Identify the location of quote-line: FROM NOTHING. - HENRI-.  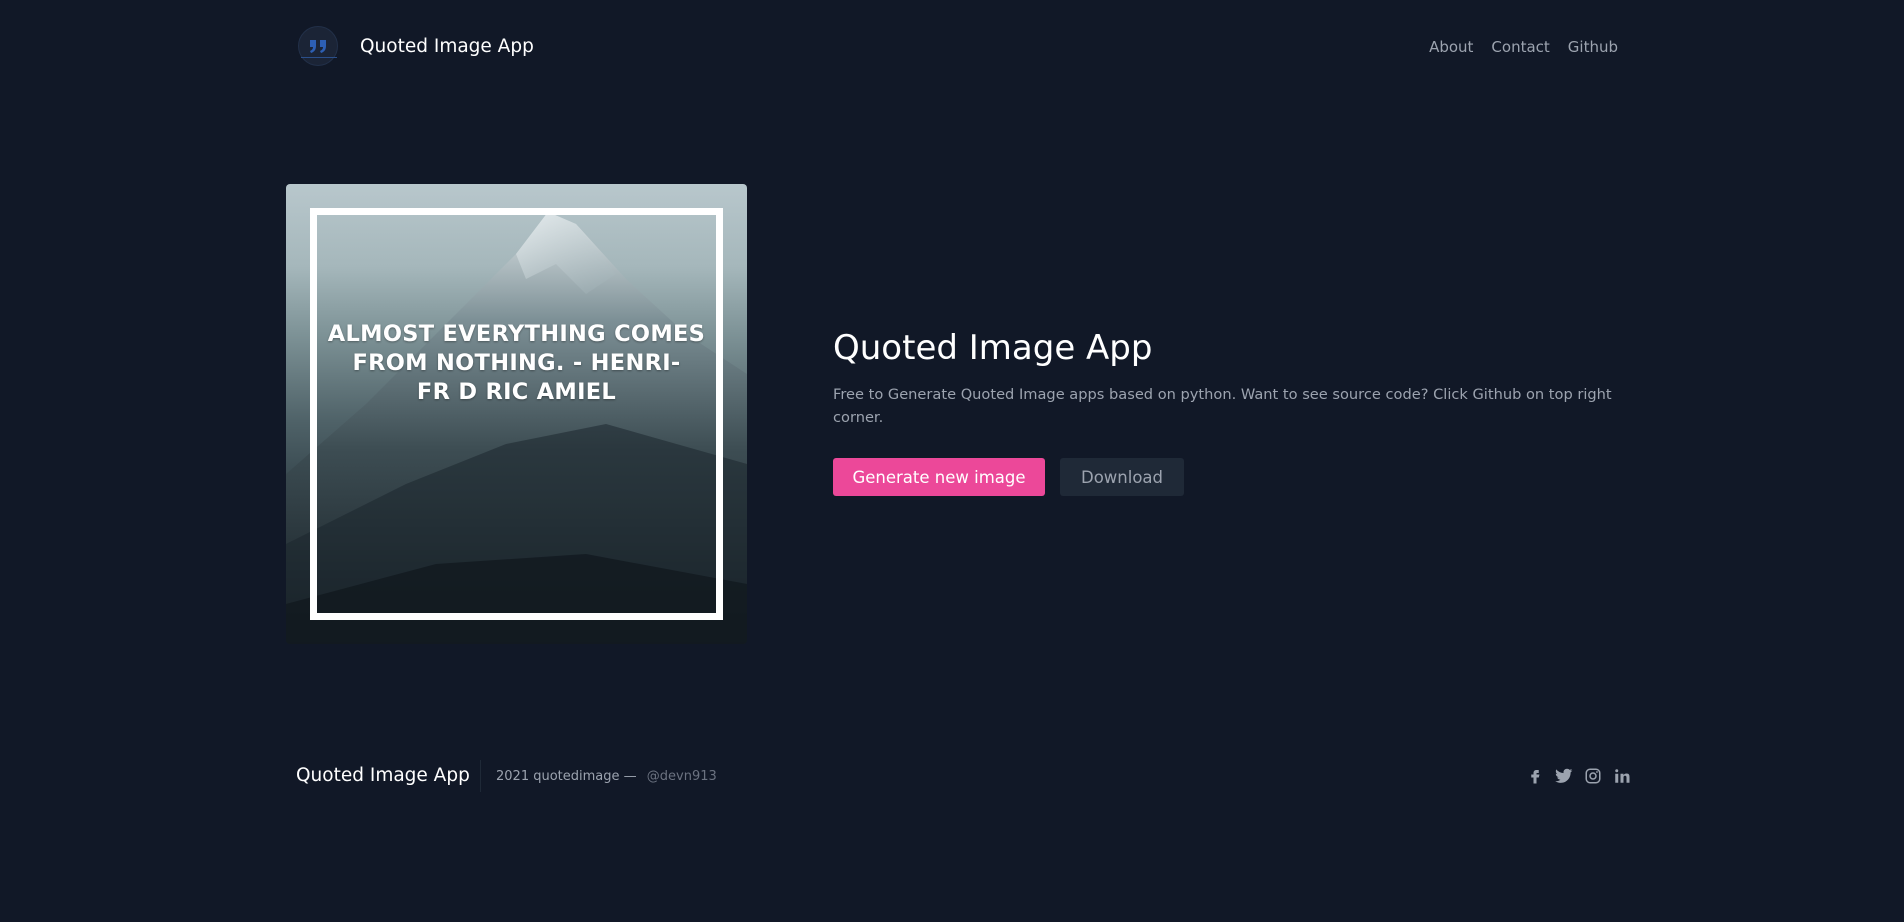
(516, 363).